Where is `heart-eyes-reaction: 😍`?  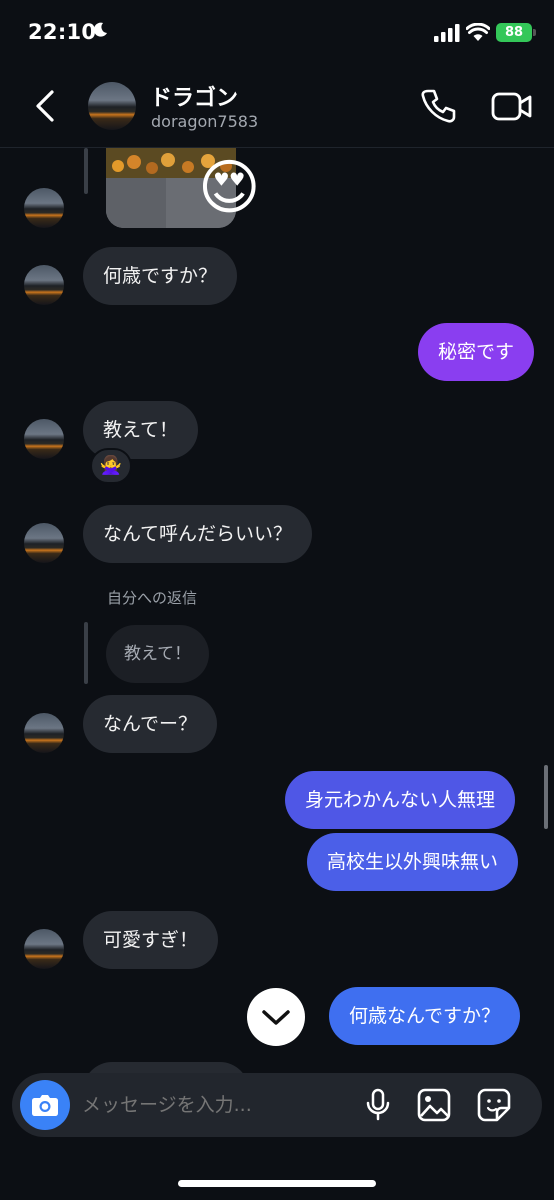
heart-eyes-reaction: 😍 is located at coordinates (229, 188).